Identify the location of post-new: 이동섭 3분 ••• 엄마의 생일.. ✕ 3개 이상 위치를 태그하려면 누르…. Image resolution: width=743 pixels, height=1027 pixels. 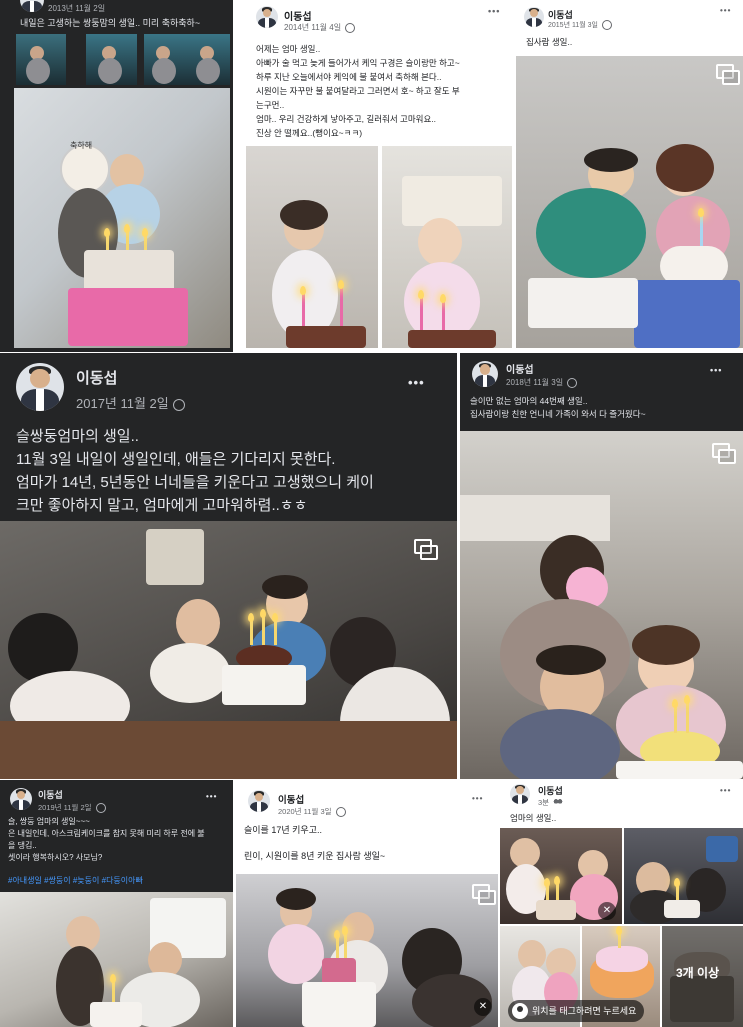
(621, 903).